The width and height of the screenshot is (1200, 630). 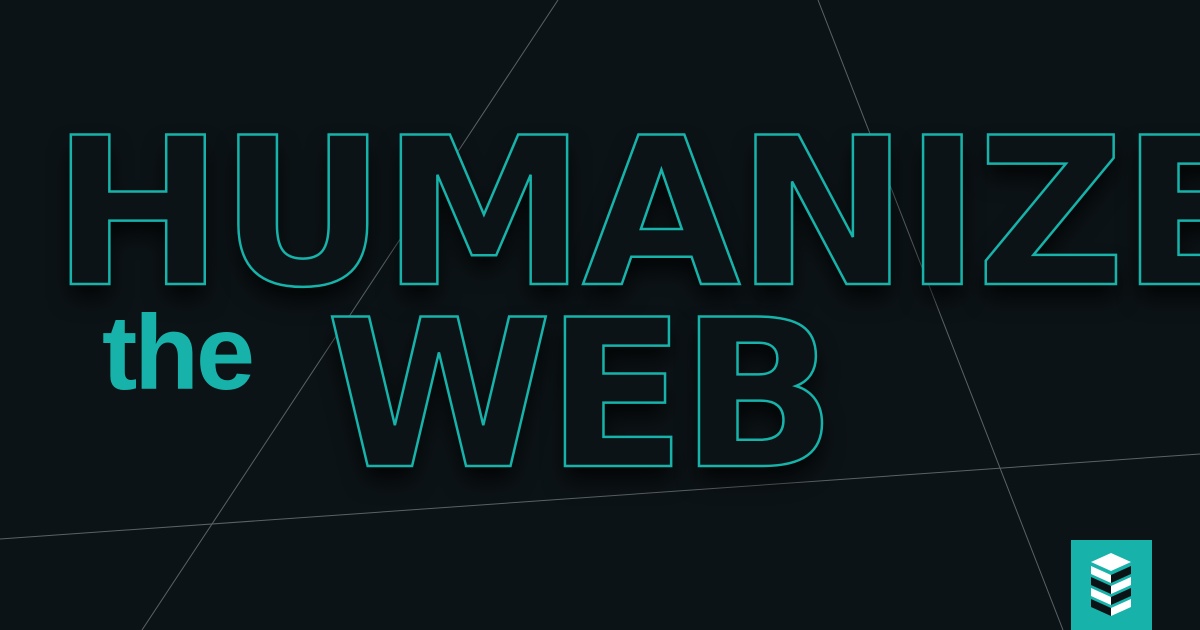 I want to click on stacked-layers-icon, so click(x=1111, y=584).